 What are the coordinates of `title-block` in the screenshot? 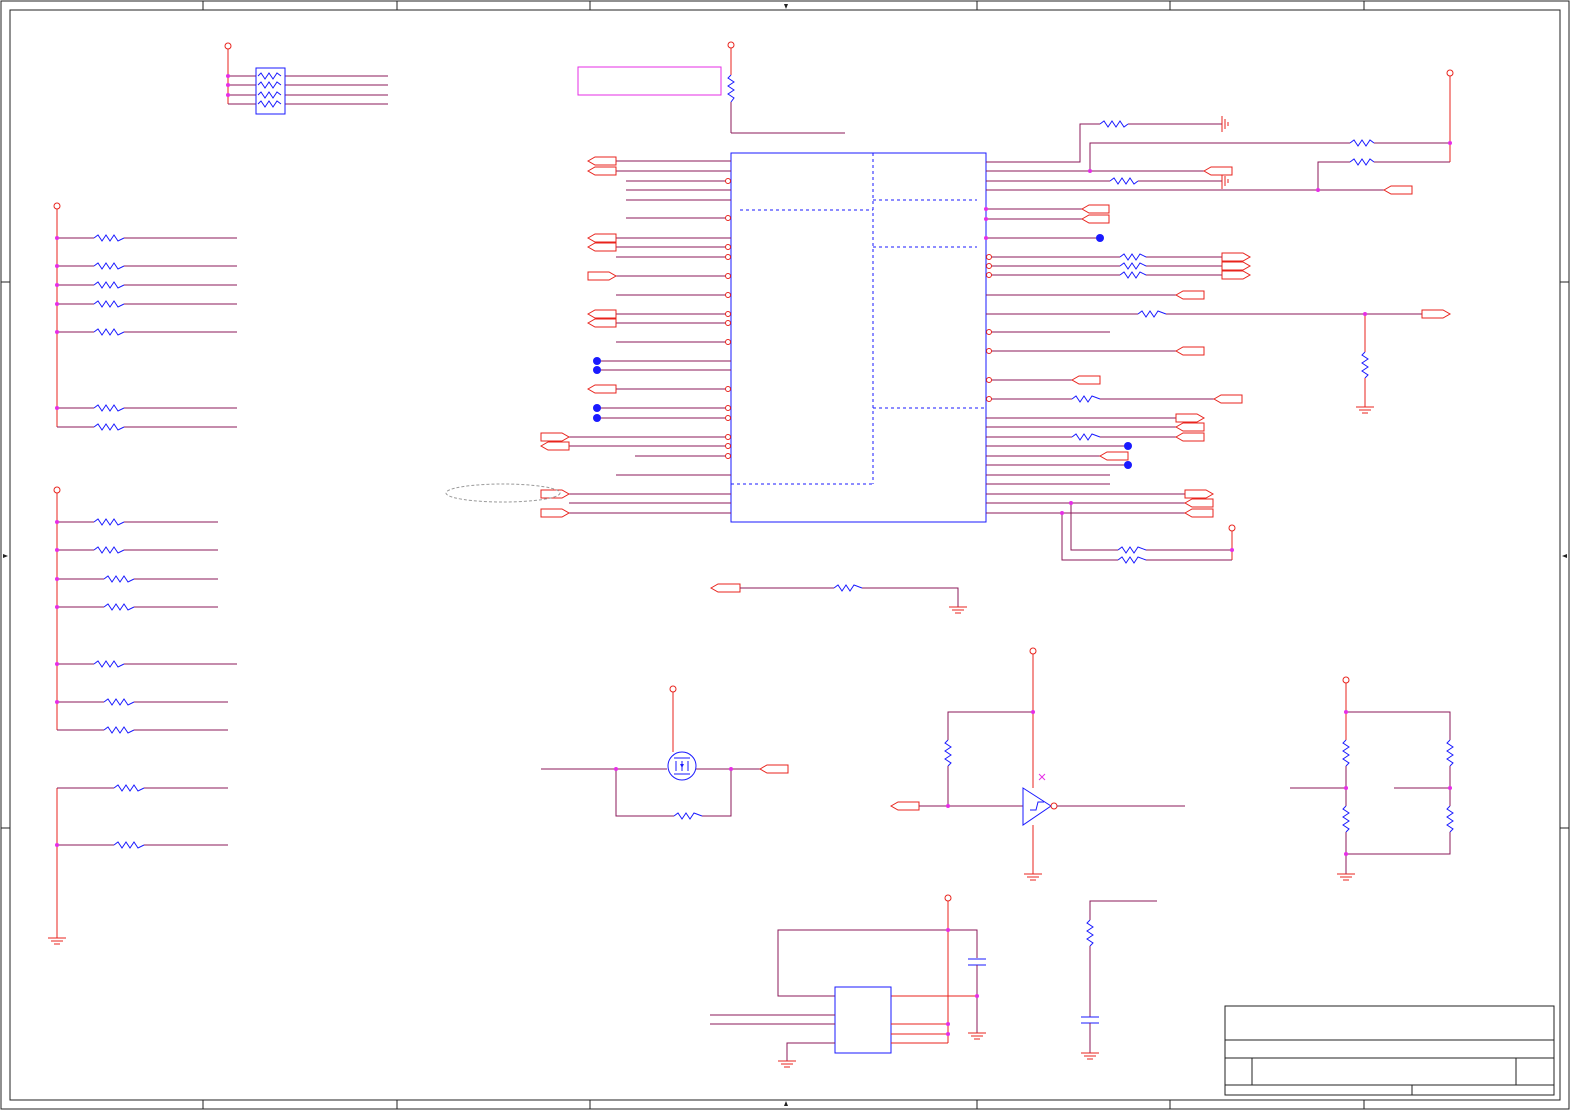 It's located at (1389, 1050).